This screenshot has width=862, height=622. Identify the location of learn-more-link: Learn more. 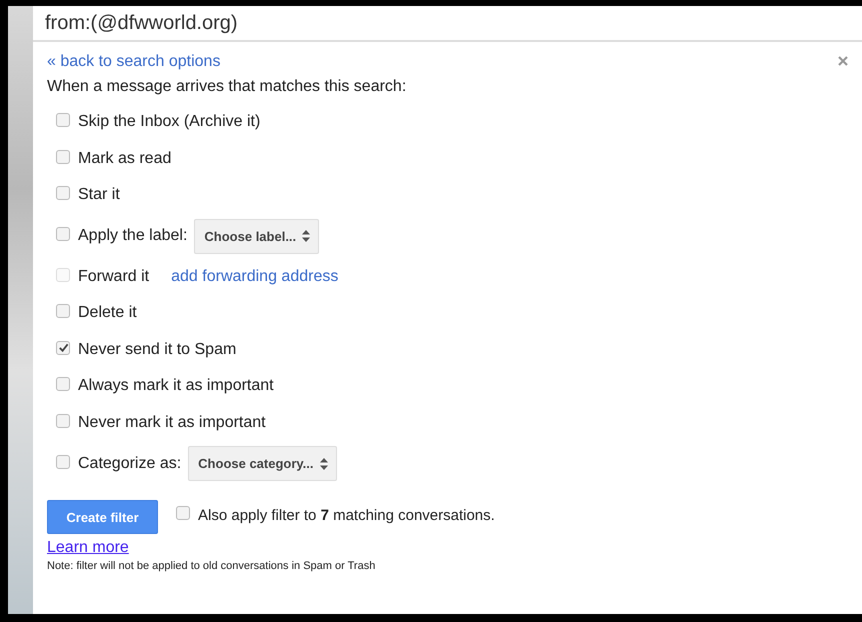
(88, 548).